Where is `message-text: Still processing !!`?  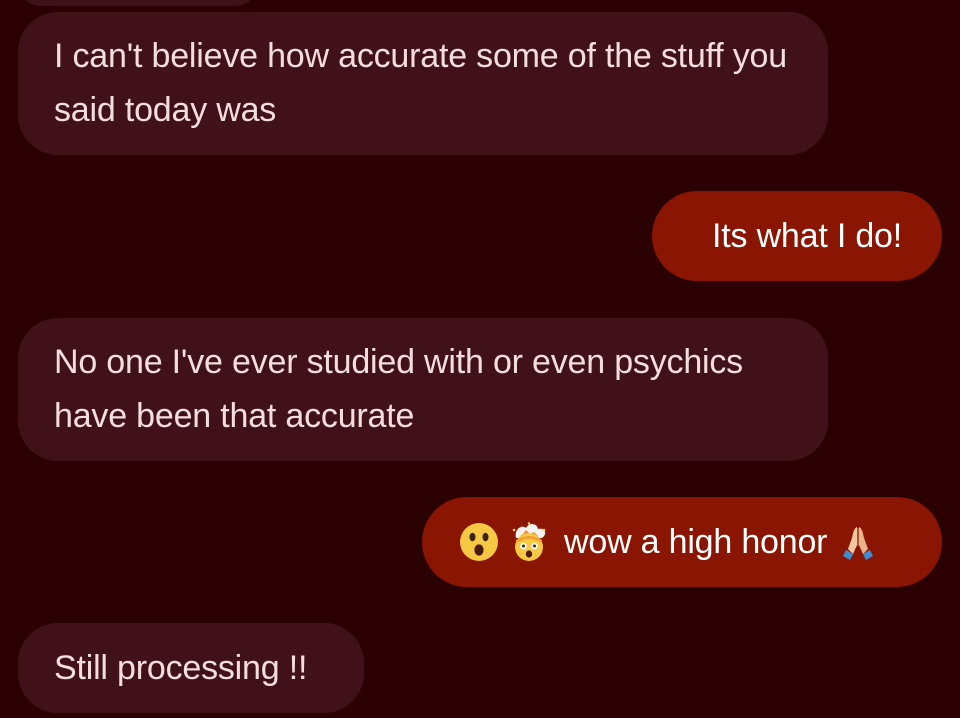 message-text: Still processing !! is located at coordinates (181, 668).